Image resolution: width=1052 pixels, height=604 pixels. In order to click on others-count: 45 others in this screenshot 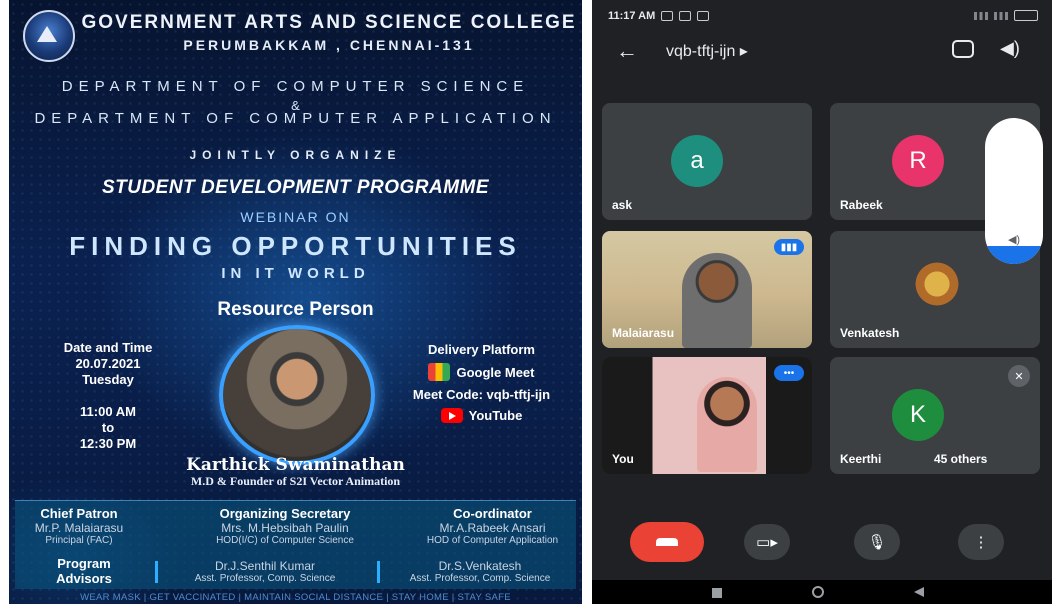, I will do `click(961, 459)`.